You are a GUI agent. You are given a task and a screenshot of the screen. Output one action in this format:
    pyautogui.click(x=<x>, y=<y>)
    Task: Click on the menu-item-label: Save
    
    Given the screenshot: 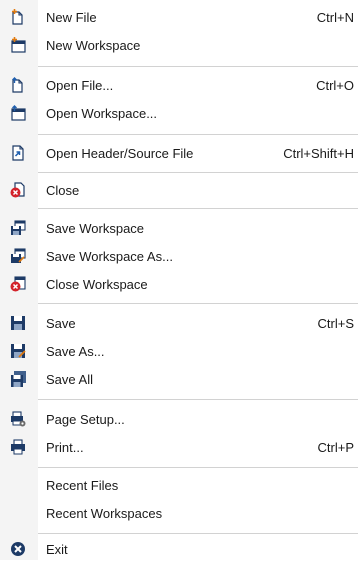 What is the action you would take?
    pyautogui.click(x=61, y=323)
    